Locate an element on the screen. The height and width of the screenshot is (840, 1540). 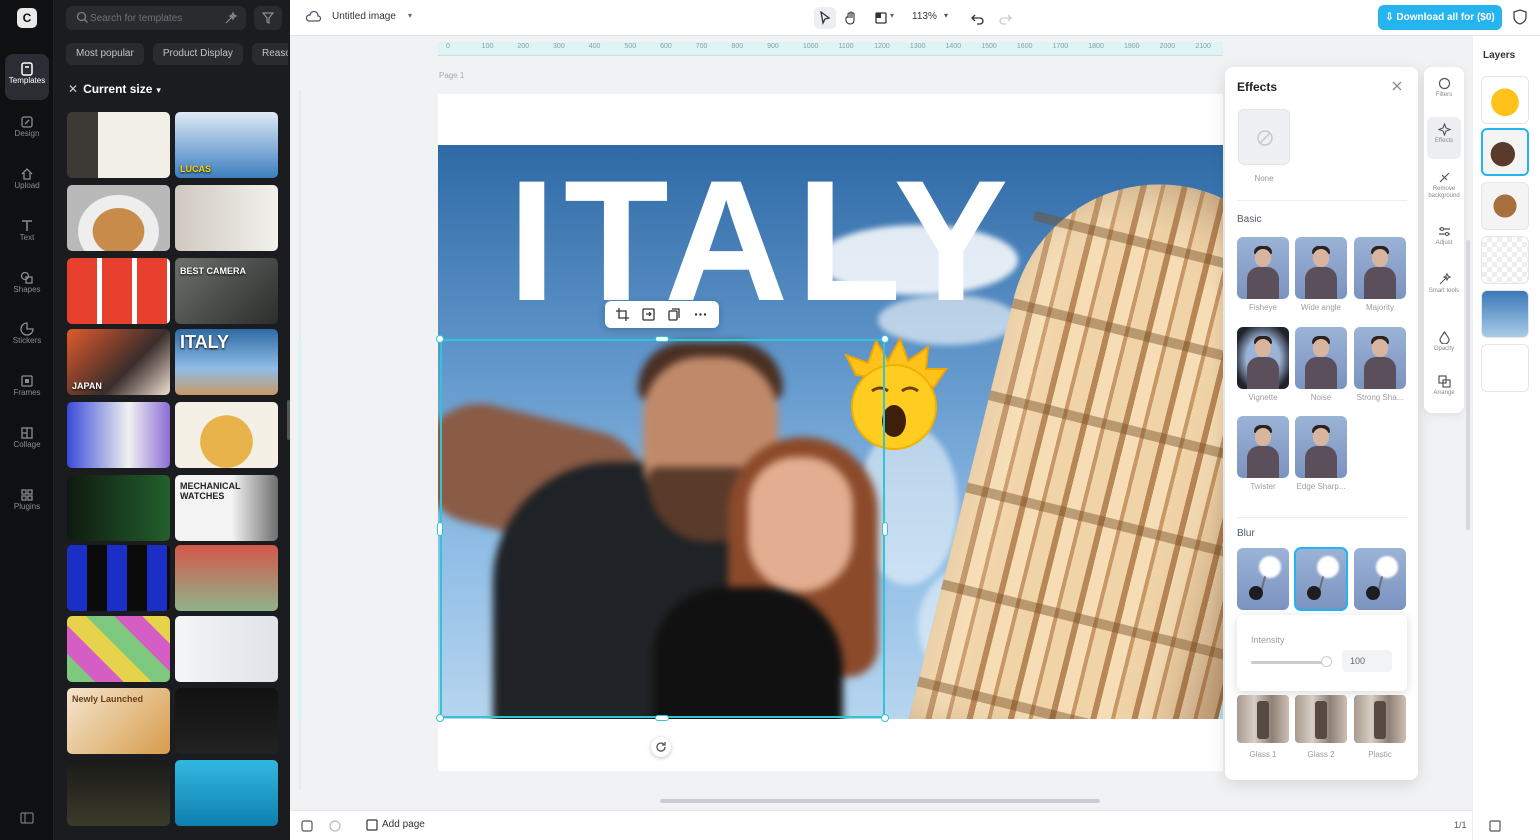
rail-collage: Collage is located at coordinates (27, 441).